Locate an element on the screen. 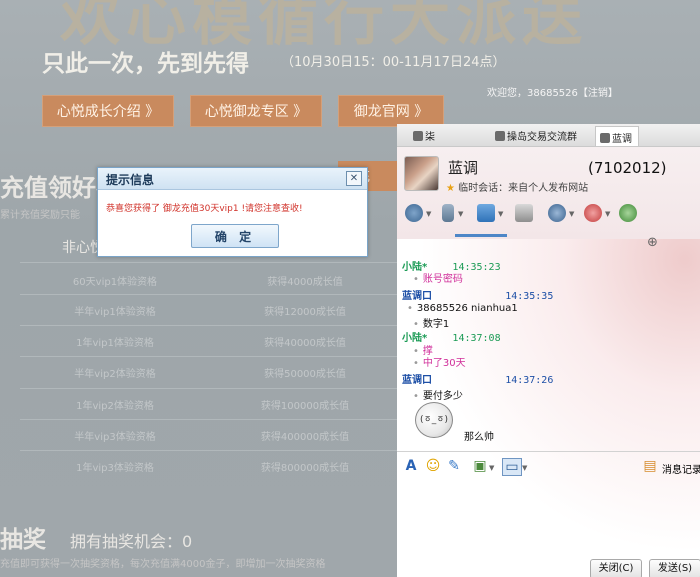 This screenshot has width=700, height=577. add-contact-icon is located at coordinates (557, 213).